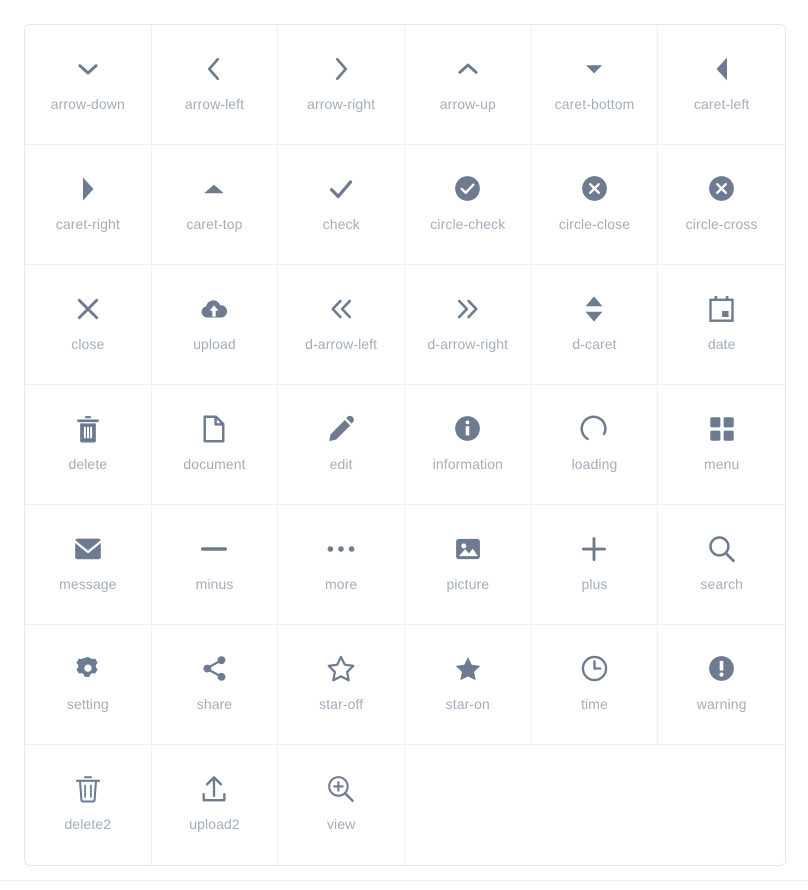  I want to click on icon-cell-circle-check: circle-check, so click(468, 205).